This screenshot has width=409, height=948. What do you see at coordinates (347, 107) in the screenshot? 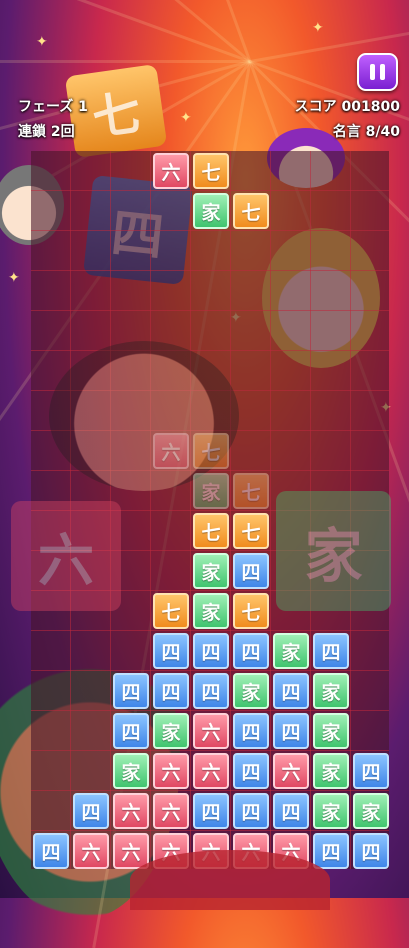
I see `score-label: スコア 001800` at bounding box center [347, 107].